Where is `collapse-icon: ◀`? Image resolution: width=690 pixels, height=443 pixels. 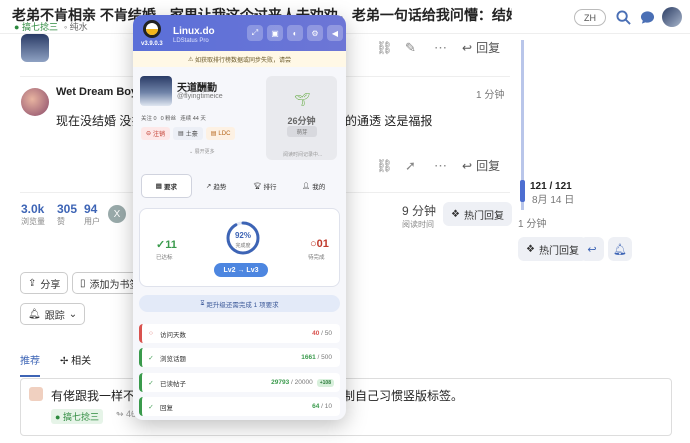
collapse-icon: ◀ is located at coordinates (335, 33).